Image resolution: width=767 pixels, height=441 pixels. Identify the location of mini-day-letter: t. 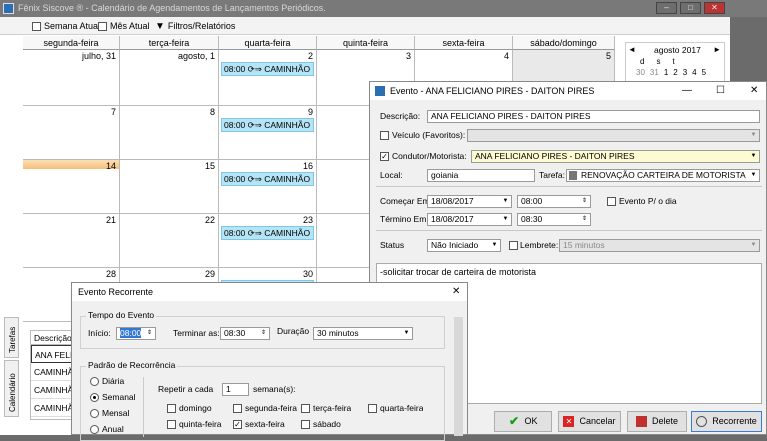
(673, 61).